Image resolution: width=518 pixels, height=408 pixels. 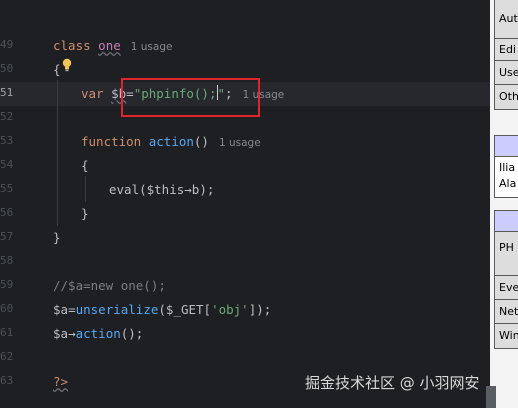 What do you see at coordinates (7, 92) in the screenshot?
I see `line-number: 51` at bounding box center [7, 92].